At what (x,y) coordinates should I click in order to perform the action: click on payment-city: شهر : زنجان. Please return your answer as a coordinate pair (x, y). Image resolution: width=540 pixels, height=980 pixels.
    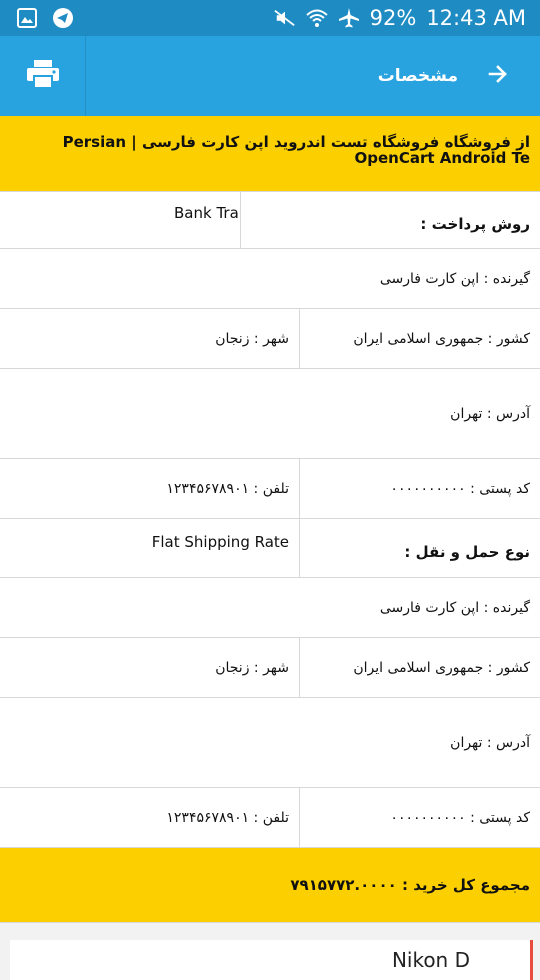
    Looking at the image, I should click on (252, 338).